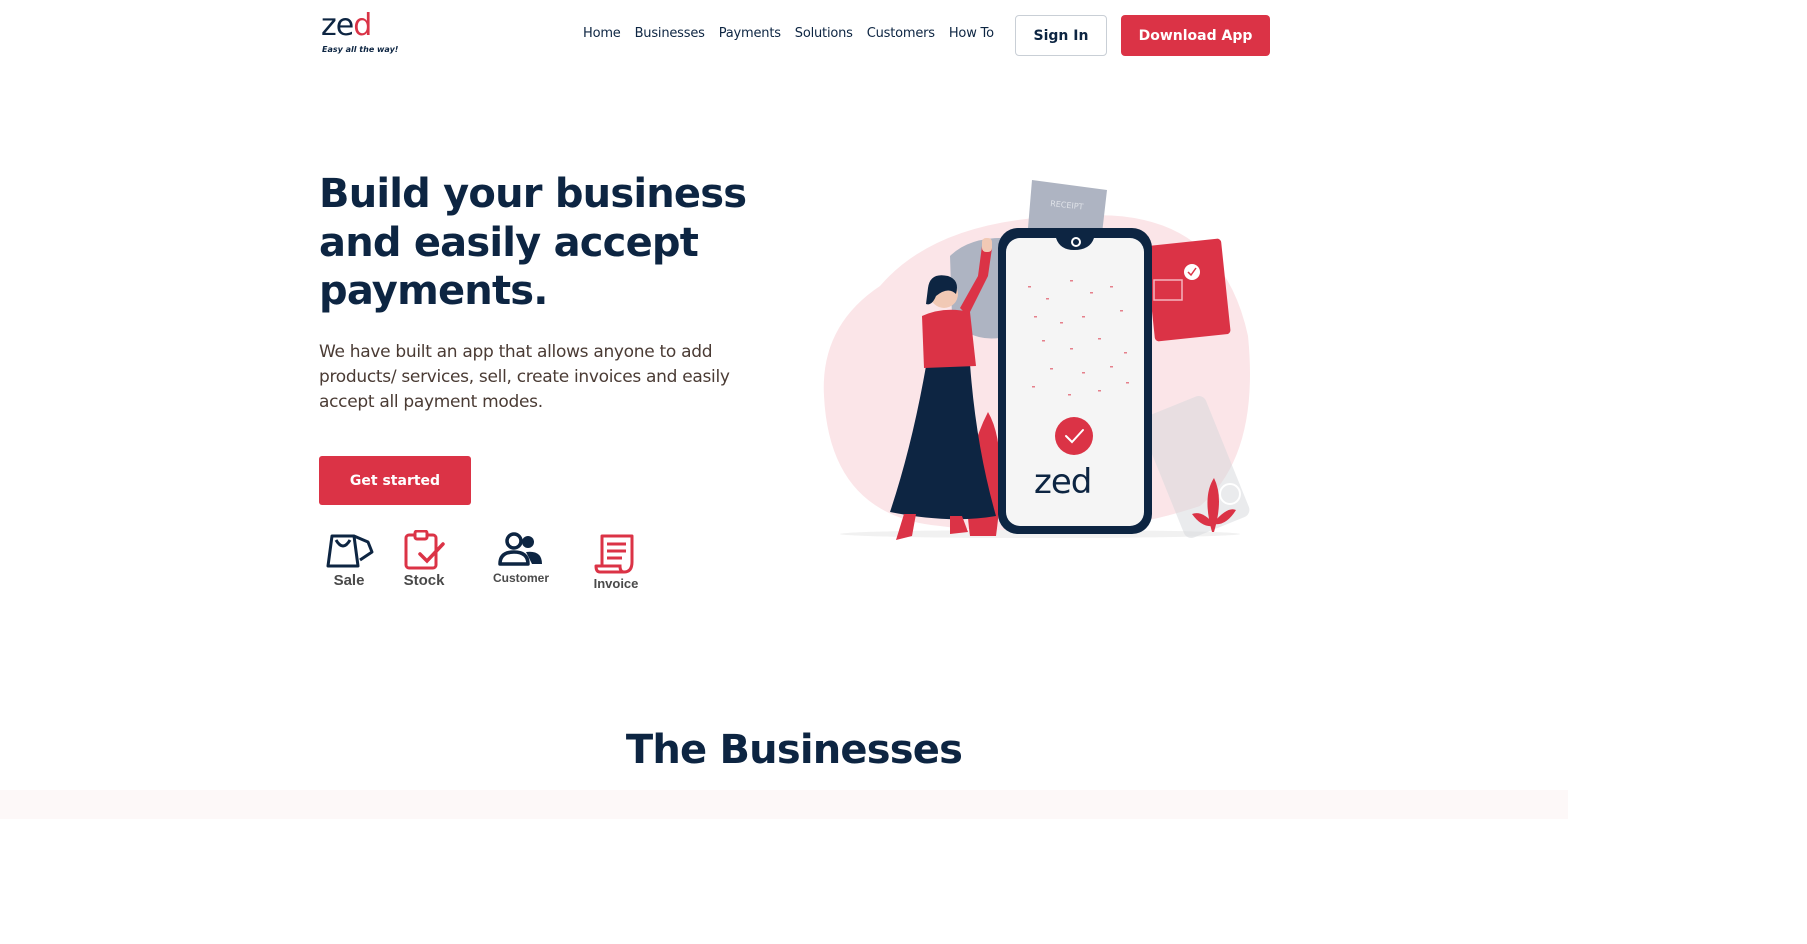 Image resolution: width=1807 pixels, height=944 pixels. What do you see at coordinates (520, 549) in the screenshot?
I see `users-icon` at bounding box center [520, 549].